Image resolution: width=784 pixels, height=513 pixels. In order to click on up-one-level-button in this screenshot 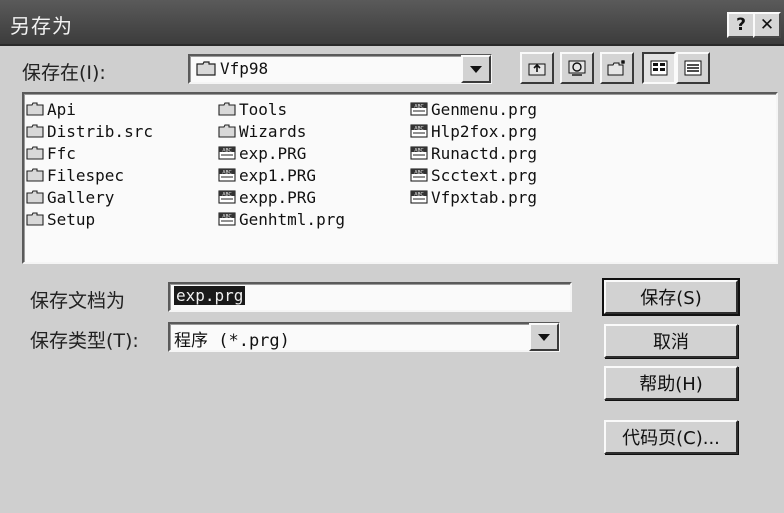, I will do `click(537, 68)`.